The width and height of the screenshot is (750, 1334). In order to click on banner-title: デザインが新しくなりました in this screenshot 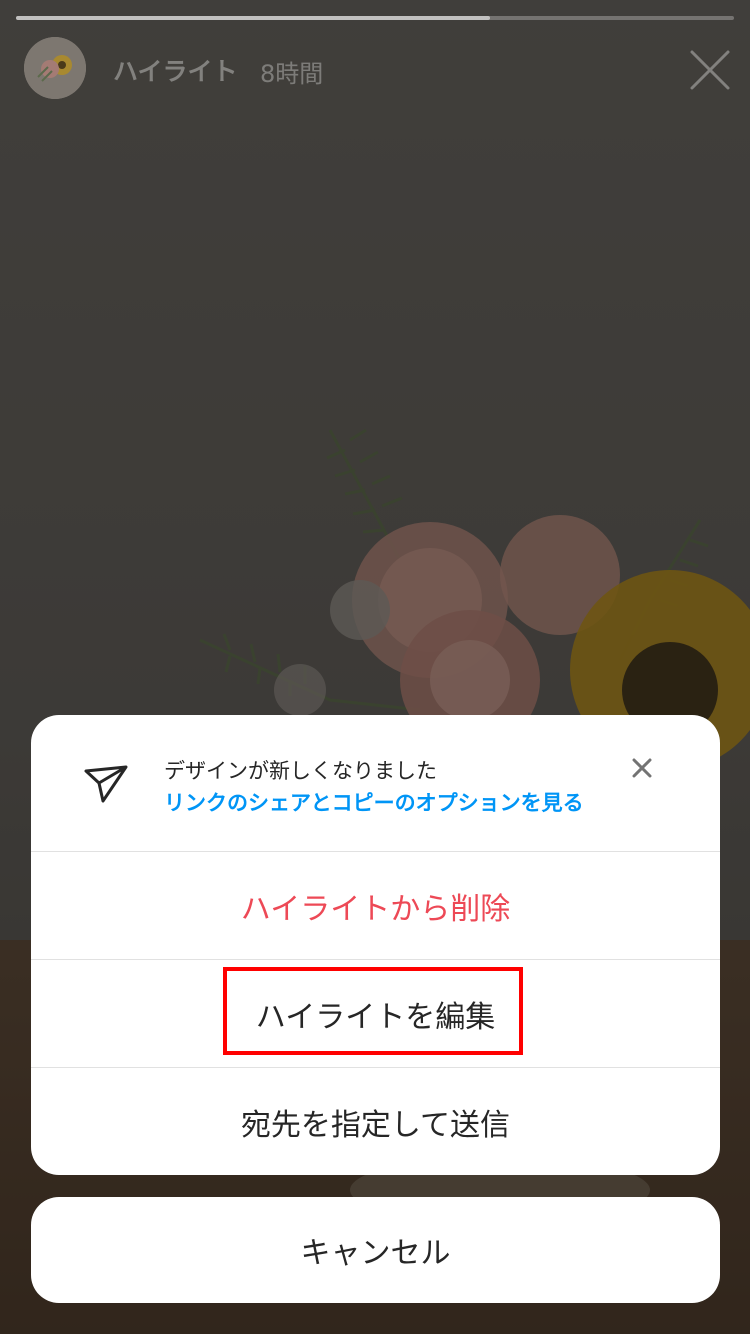, I will do `click(300, 771)`.